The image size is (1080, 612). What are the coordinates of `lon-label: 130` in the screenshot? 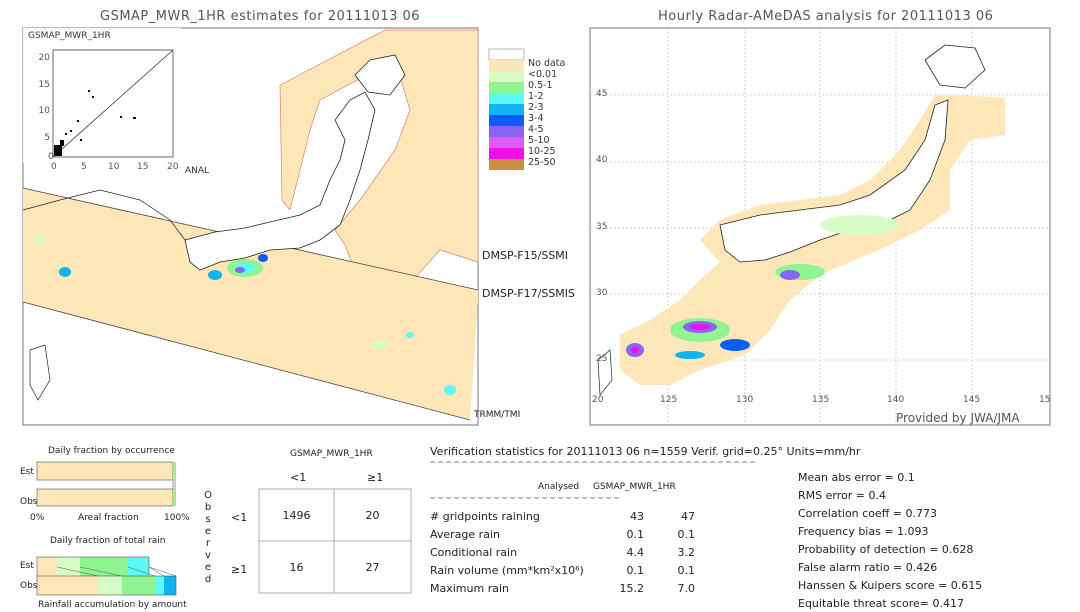 It's located at (745, 400).